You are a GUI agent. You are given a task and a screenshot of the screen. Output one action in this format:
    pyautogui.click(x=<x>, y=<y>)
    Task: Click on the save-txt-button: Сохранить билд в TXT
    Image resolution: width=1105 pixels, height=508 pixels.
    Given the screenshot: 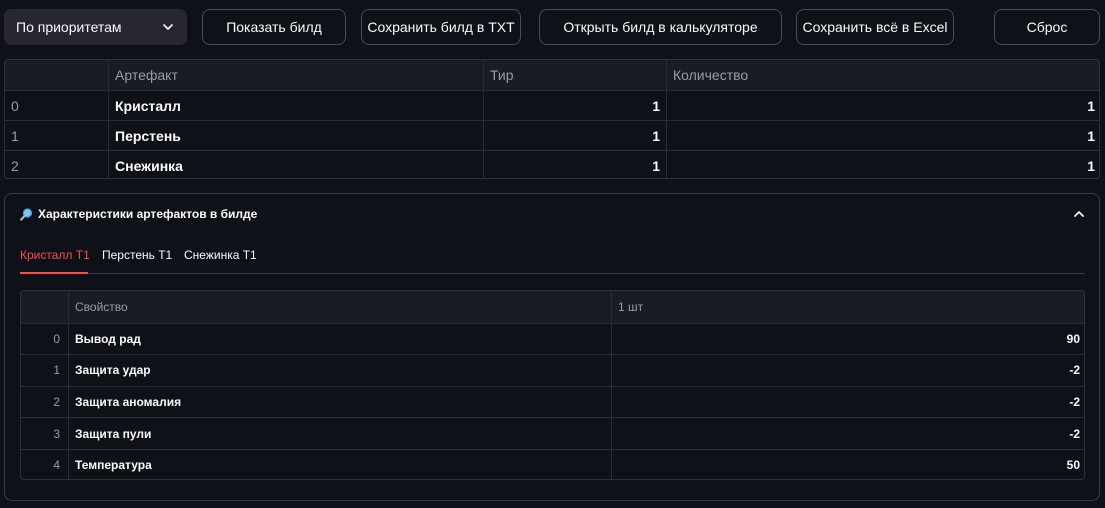 What is the action you would take?
    pyautogui.click(x=441, y=27)
    